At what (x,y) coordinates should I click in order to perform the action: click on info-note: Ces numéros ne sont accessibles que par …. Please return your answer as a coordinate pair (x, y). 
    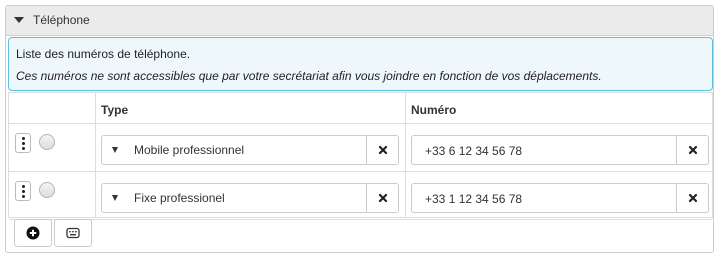
    Looking at the image, I should click on (309, 76).